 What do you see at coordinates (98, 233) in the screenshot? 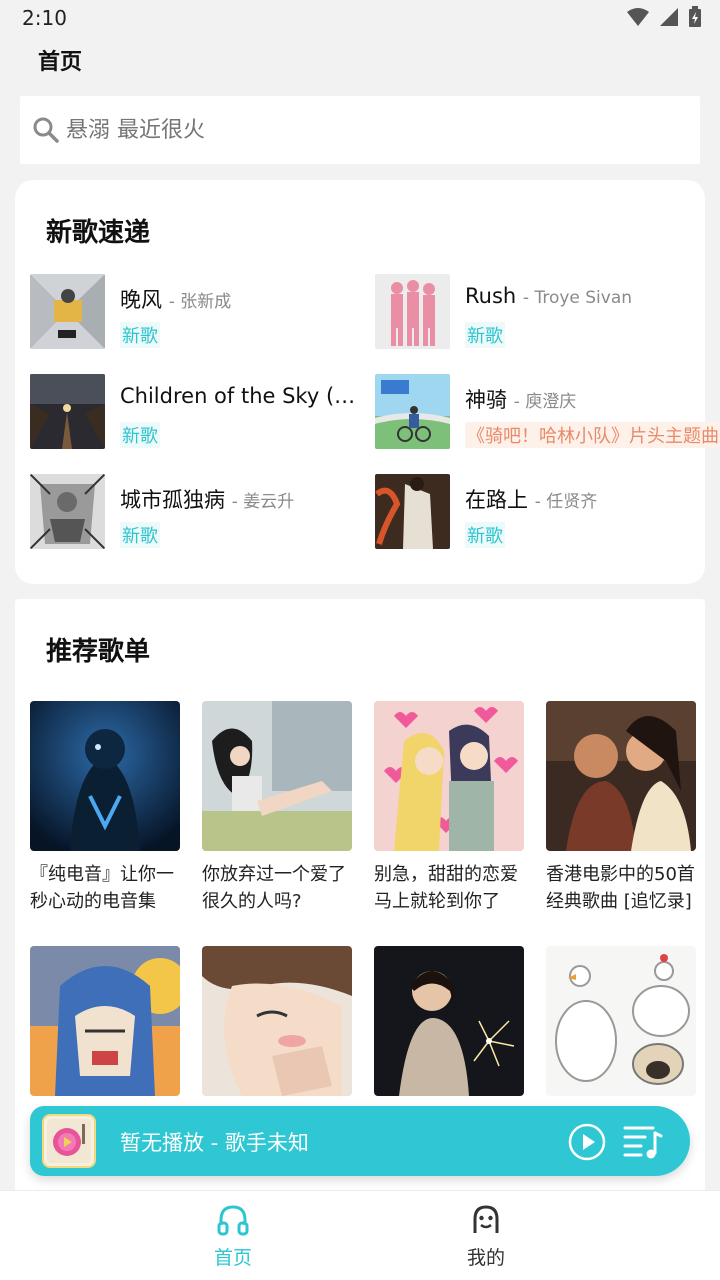
I see `section-title-new-songs: 新歌速递` at bounding box center [98, 233].